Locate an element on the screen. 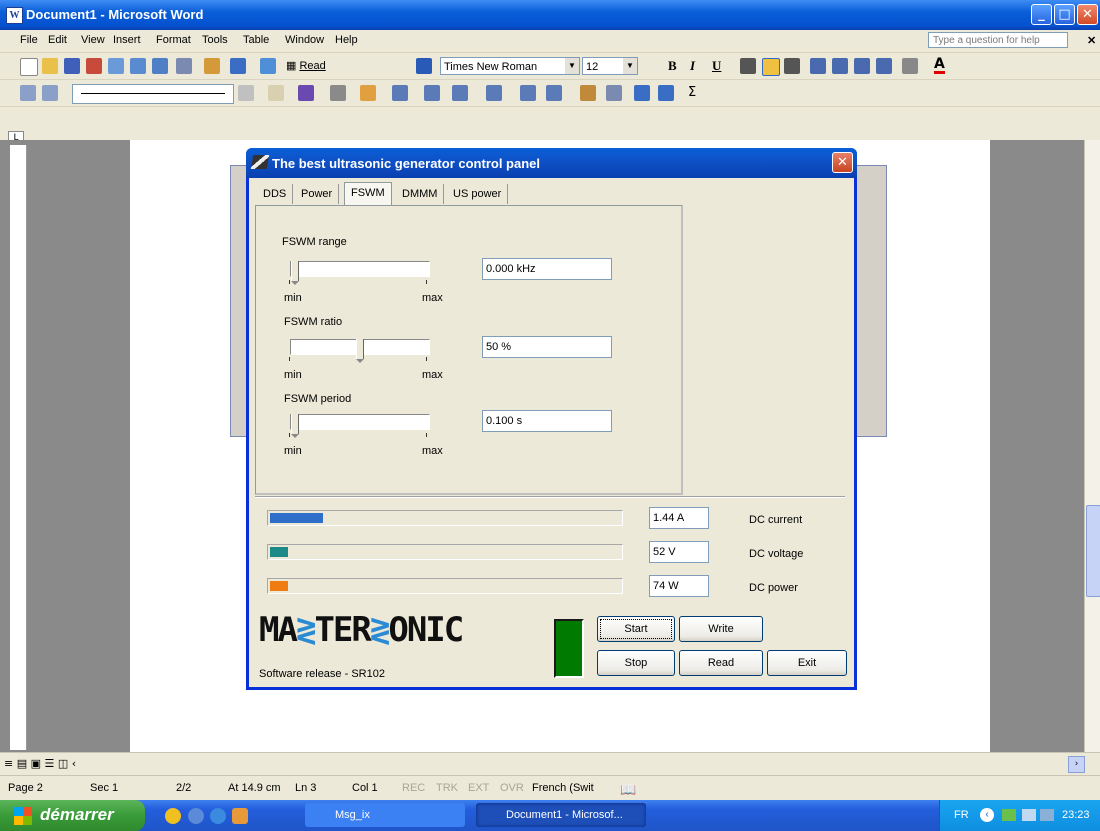 The height and width of the screenshot is (831, 1100). tab-dmmm: DMMM is located at coordinates (420, 194).